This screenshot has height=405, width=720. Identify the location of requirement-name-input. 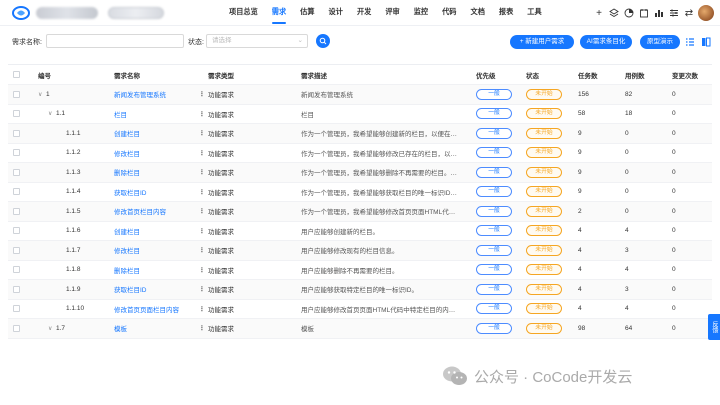
(115, 41).